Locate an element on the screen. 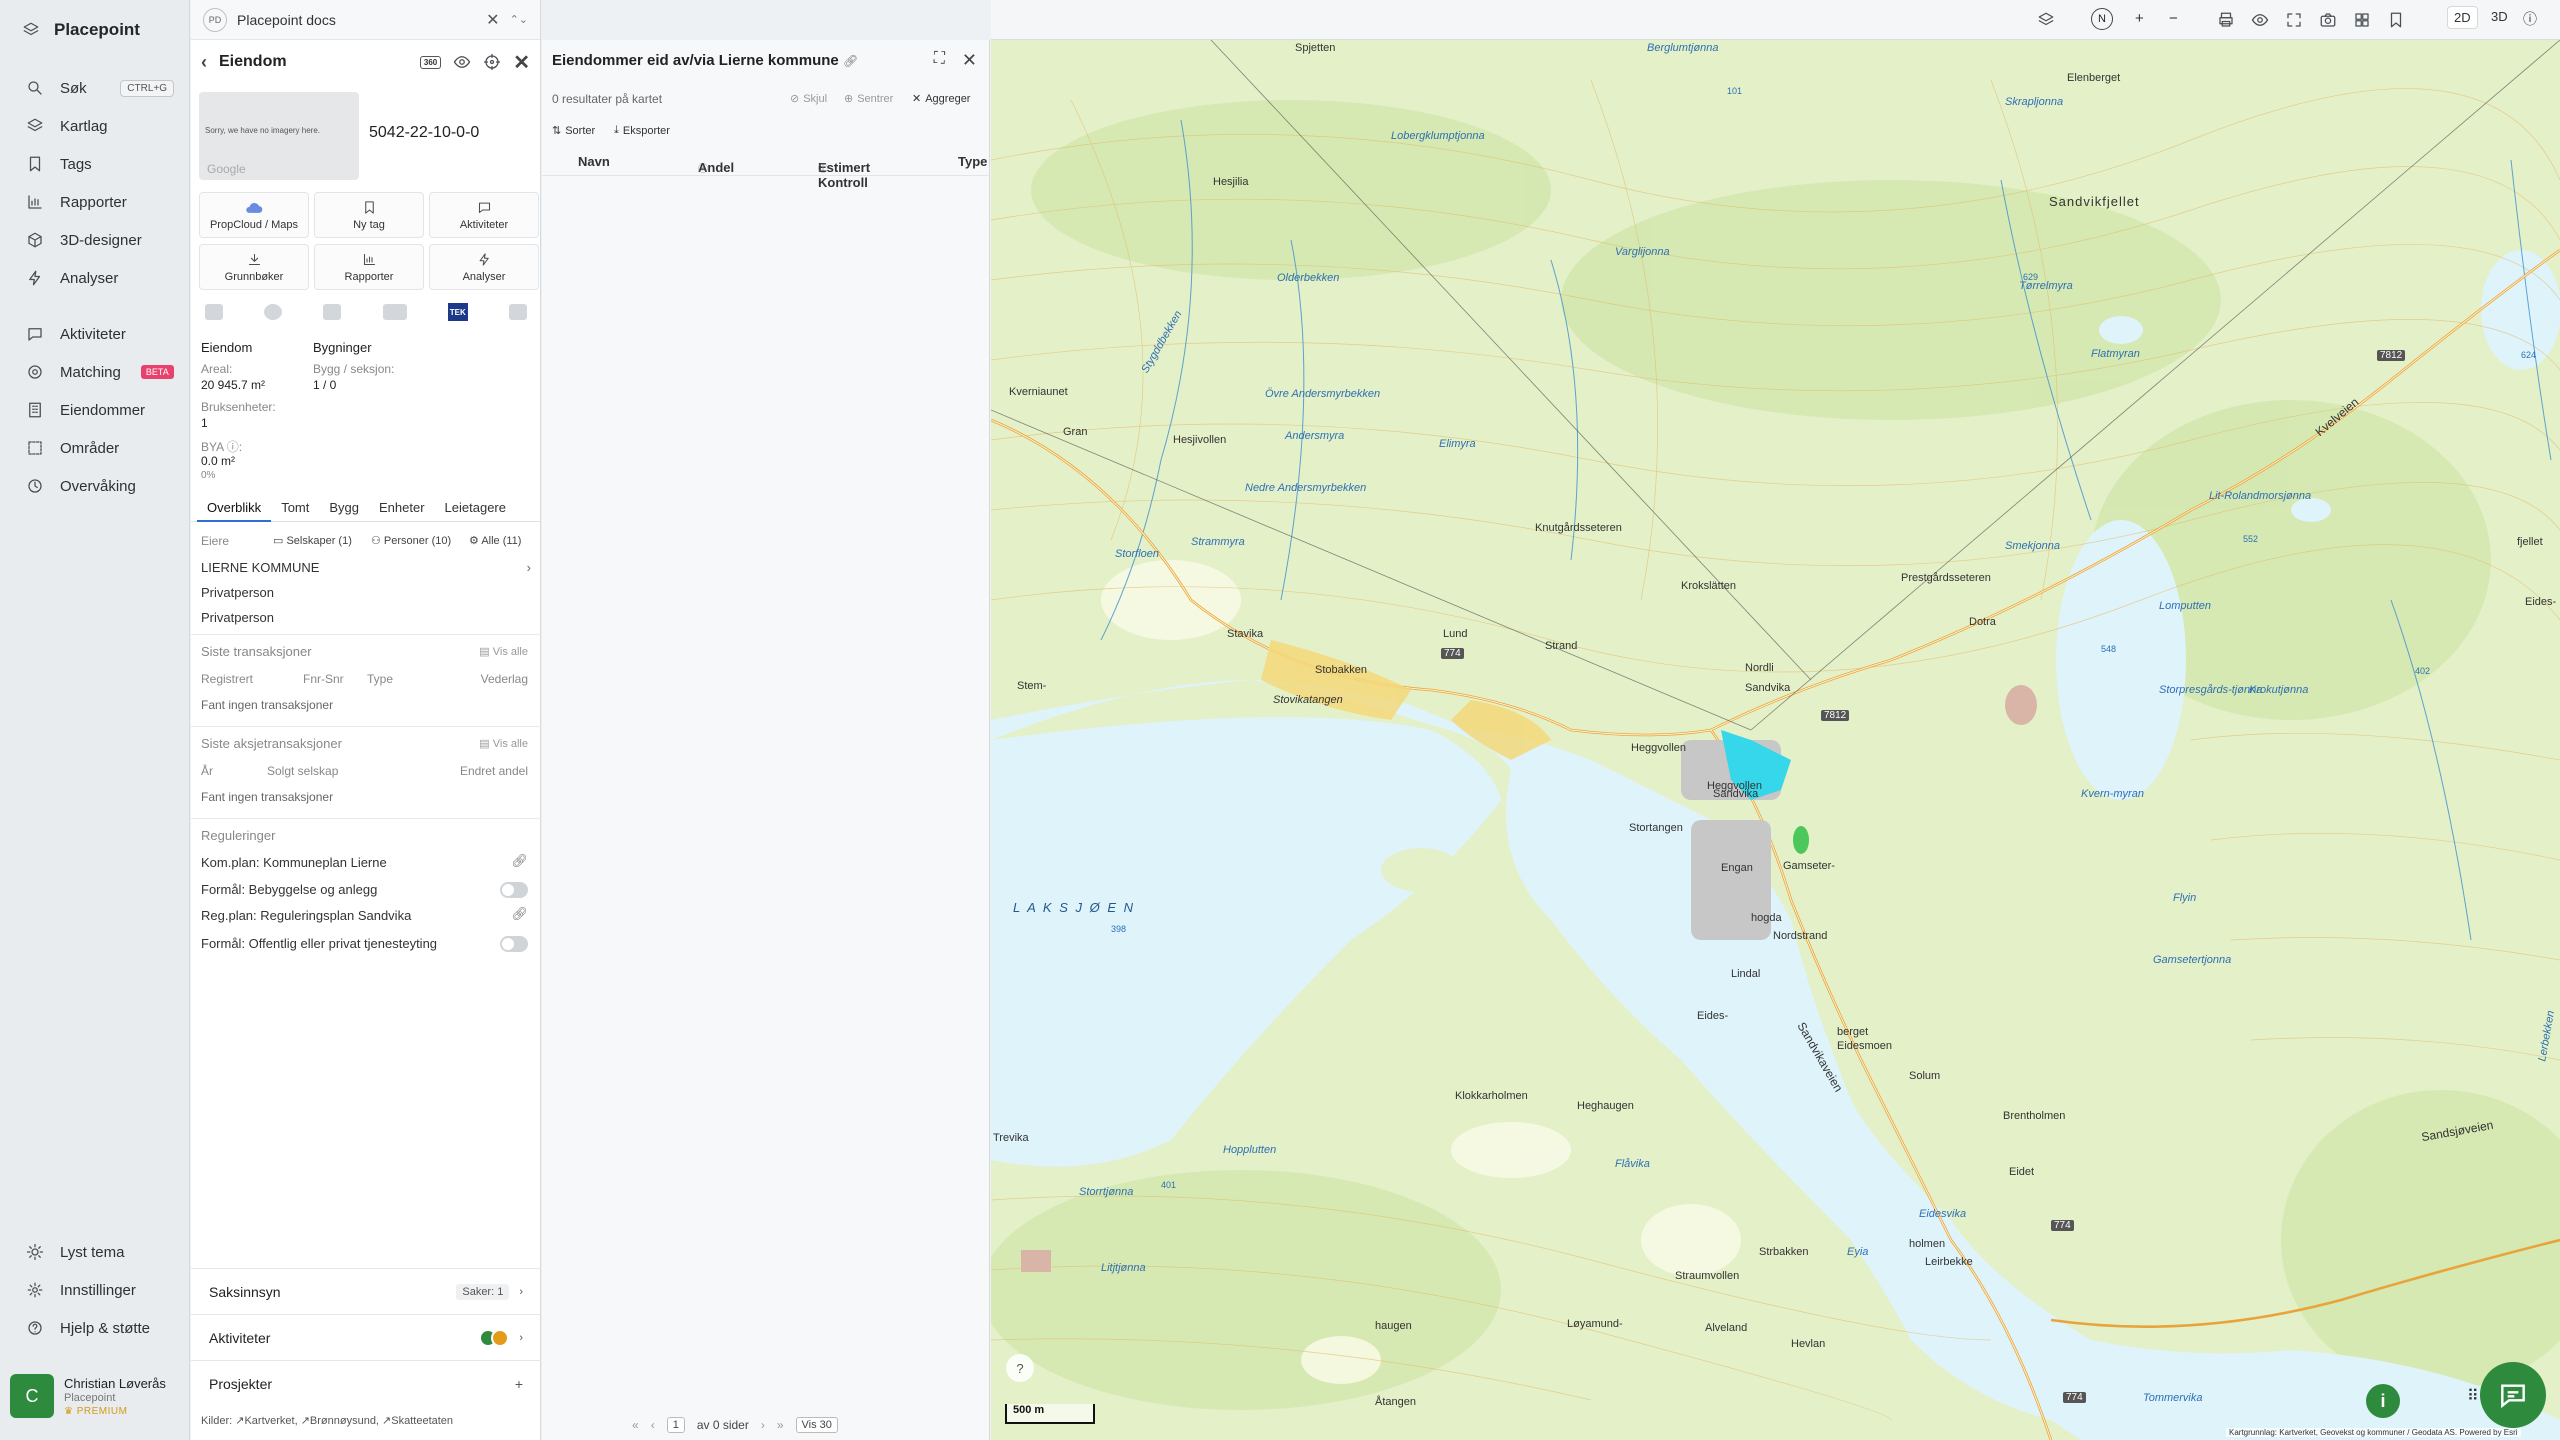  filter-alle: ⚙ Alle (11) is located at coordinates (495, 540).